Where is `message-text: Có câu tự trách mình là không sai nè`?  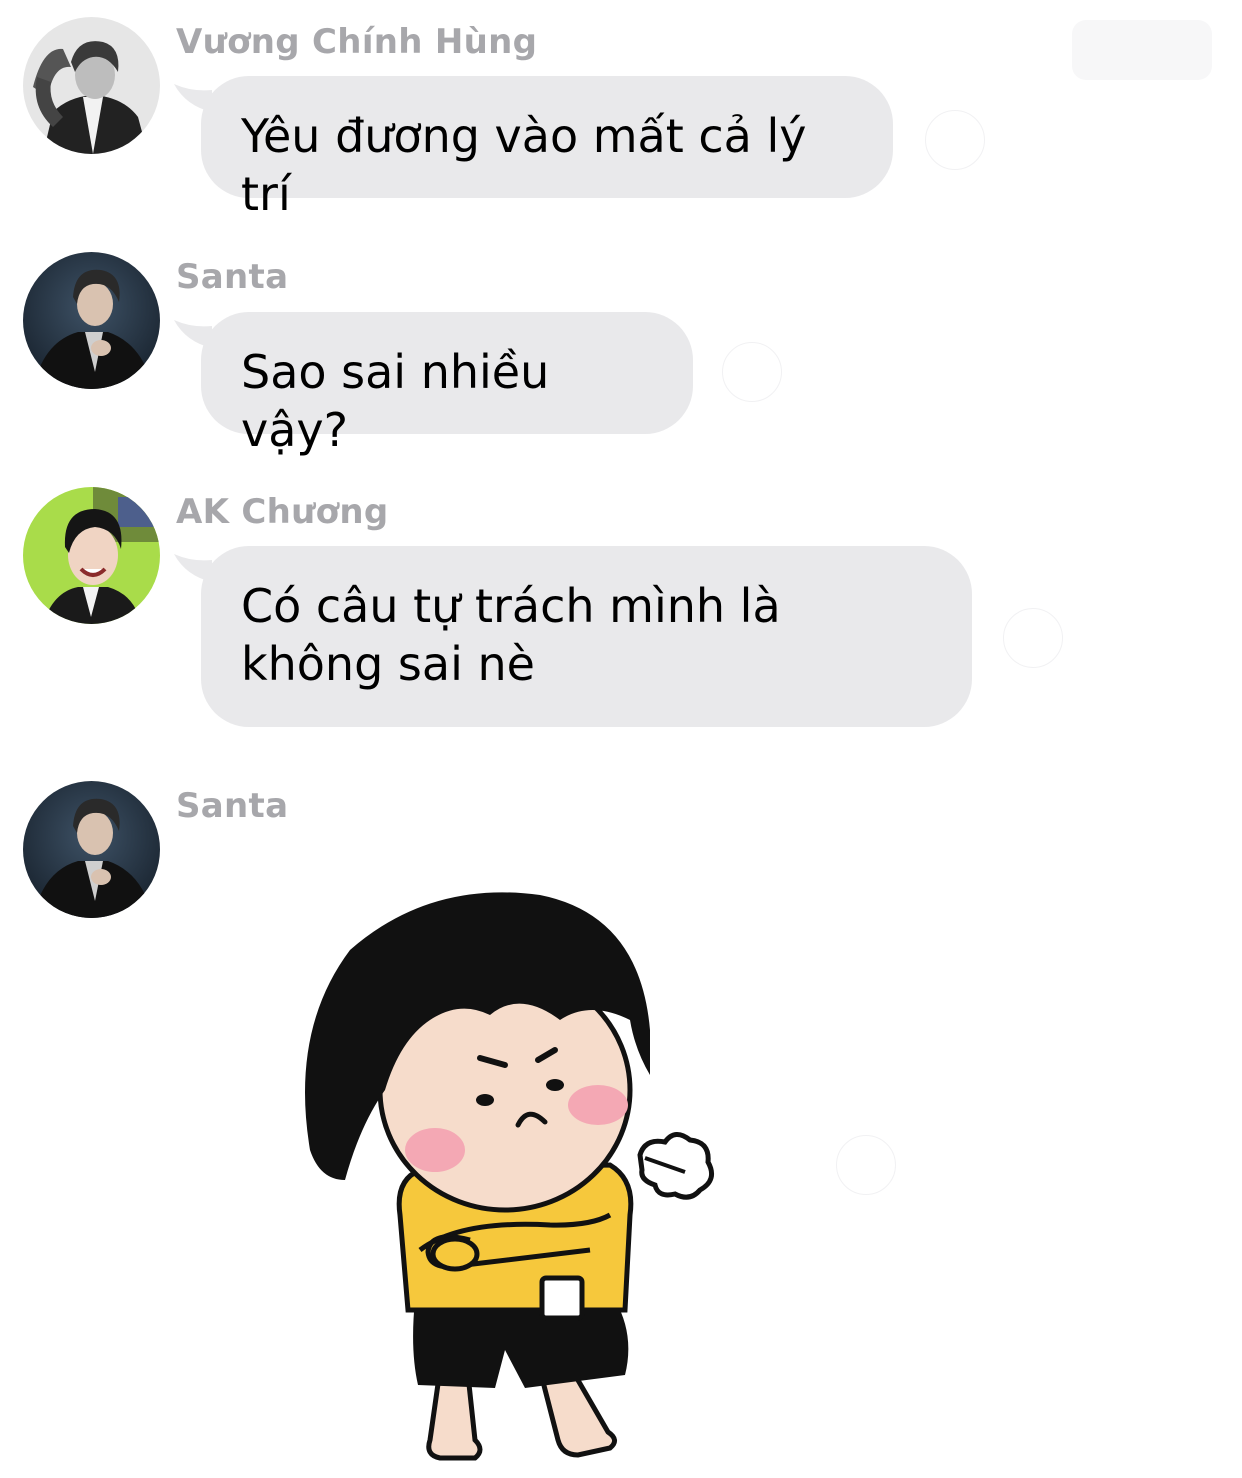 message-text: Có câu tự trách mình là không sai nè is located at coordinates (511, 635).